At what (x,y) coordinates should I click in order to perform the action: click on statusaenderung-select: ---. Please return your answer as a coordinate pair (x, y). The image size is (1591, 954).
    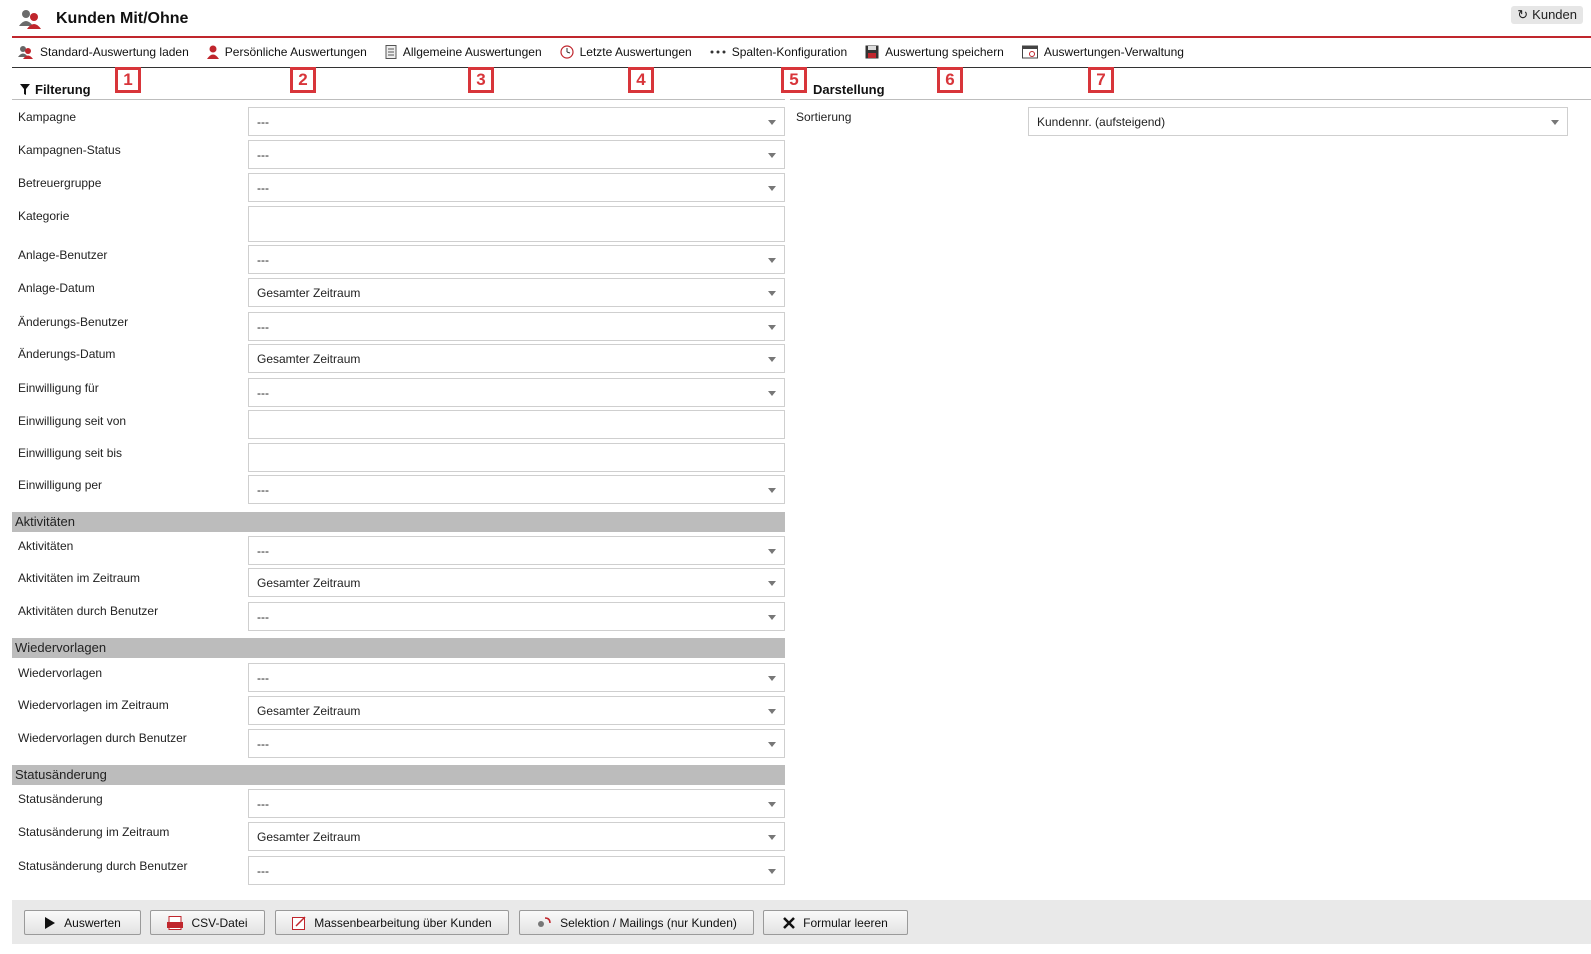
    Looking at the image, I should click on (516, 803).